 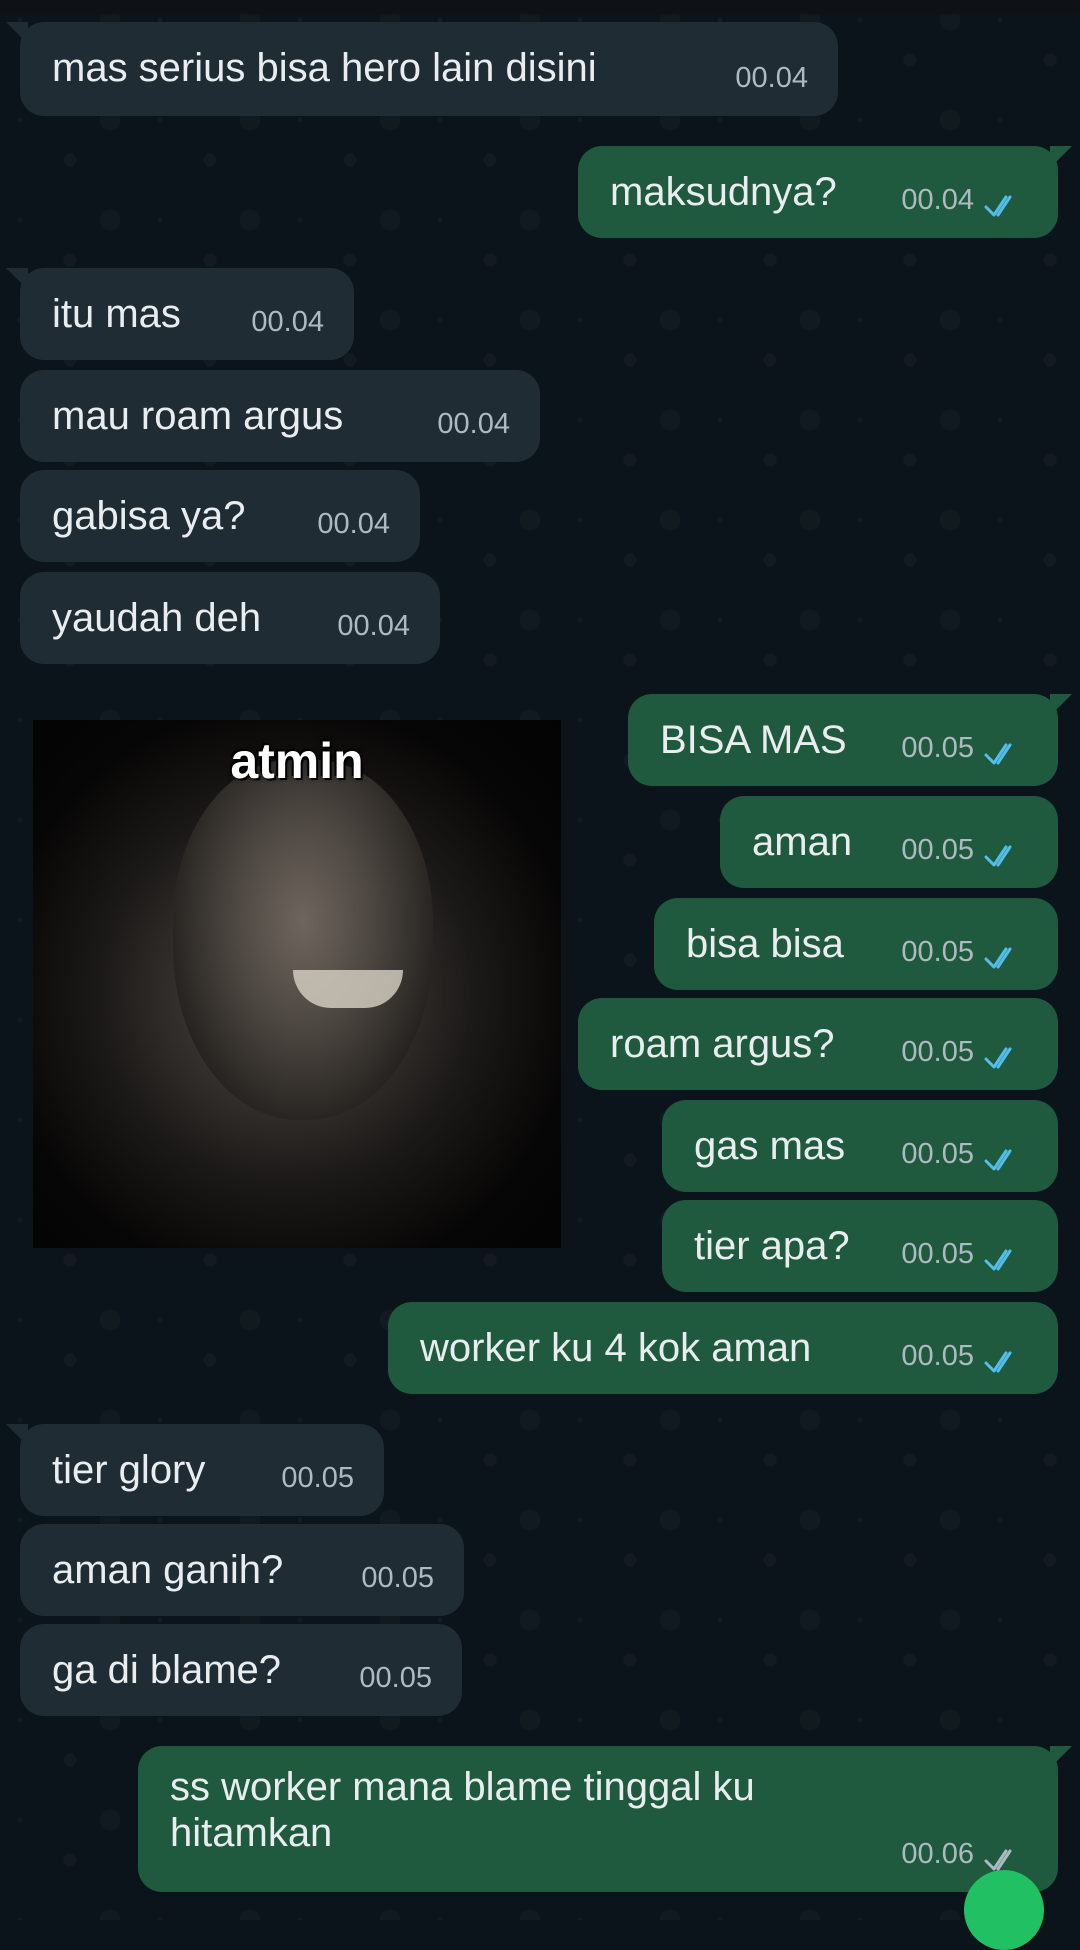 What do you see at coordinates (540, 7) in the screenshot?
I see `top-edge` at bounding box center [540, 7].